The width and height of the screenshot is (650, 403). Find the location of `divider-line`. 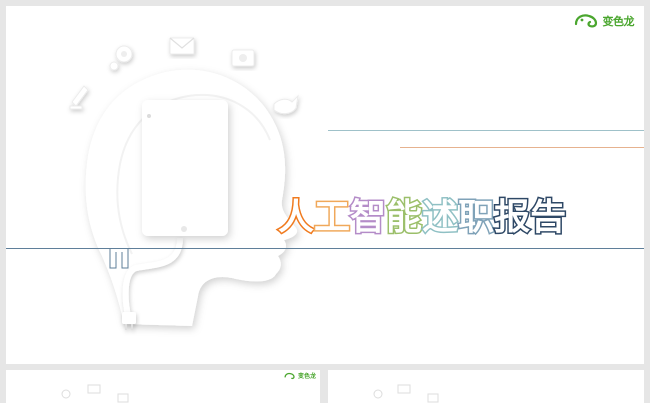

divider-line is located at coordinates (325, 248).